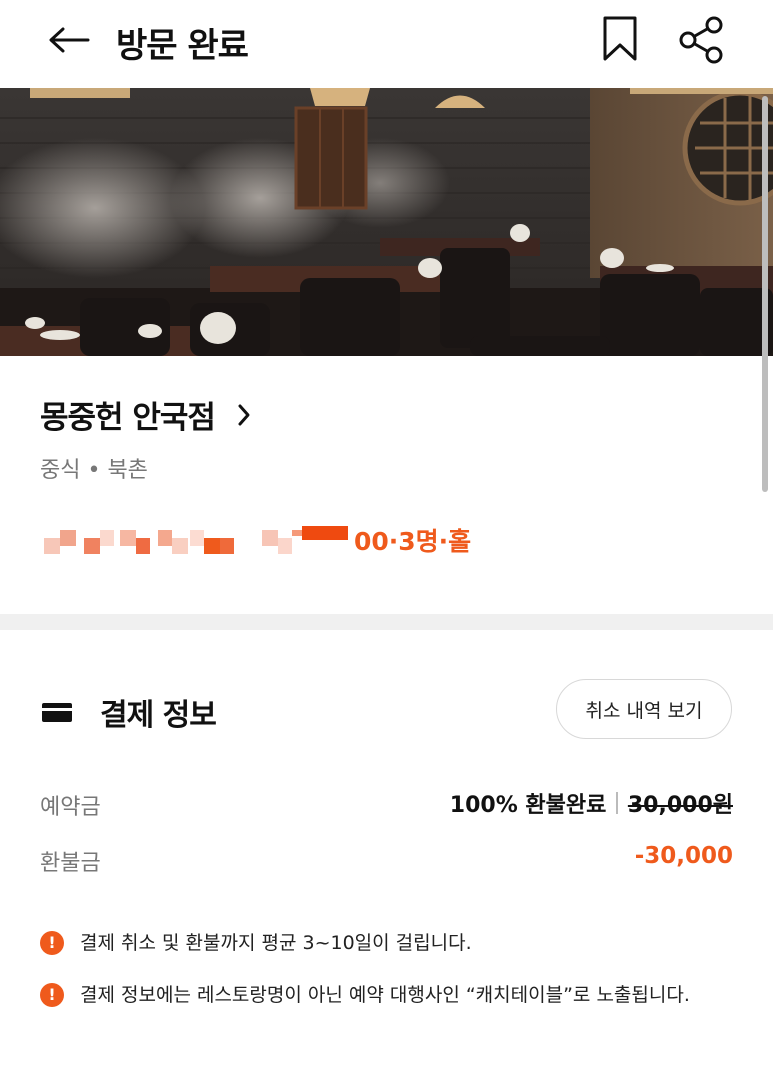 This screenshot has height=1087, width=773. I want to click on value-separator, so click(617, 803).